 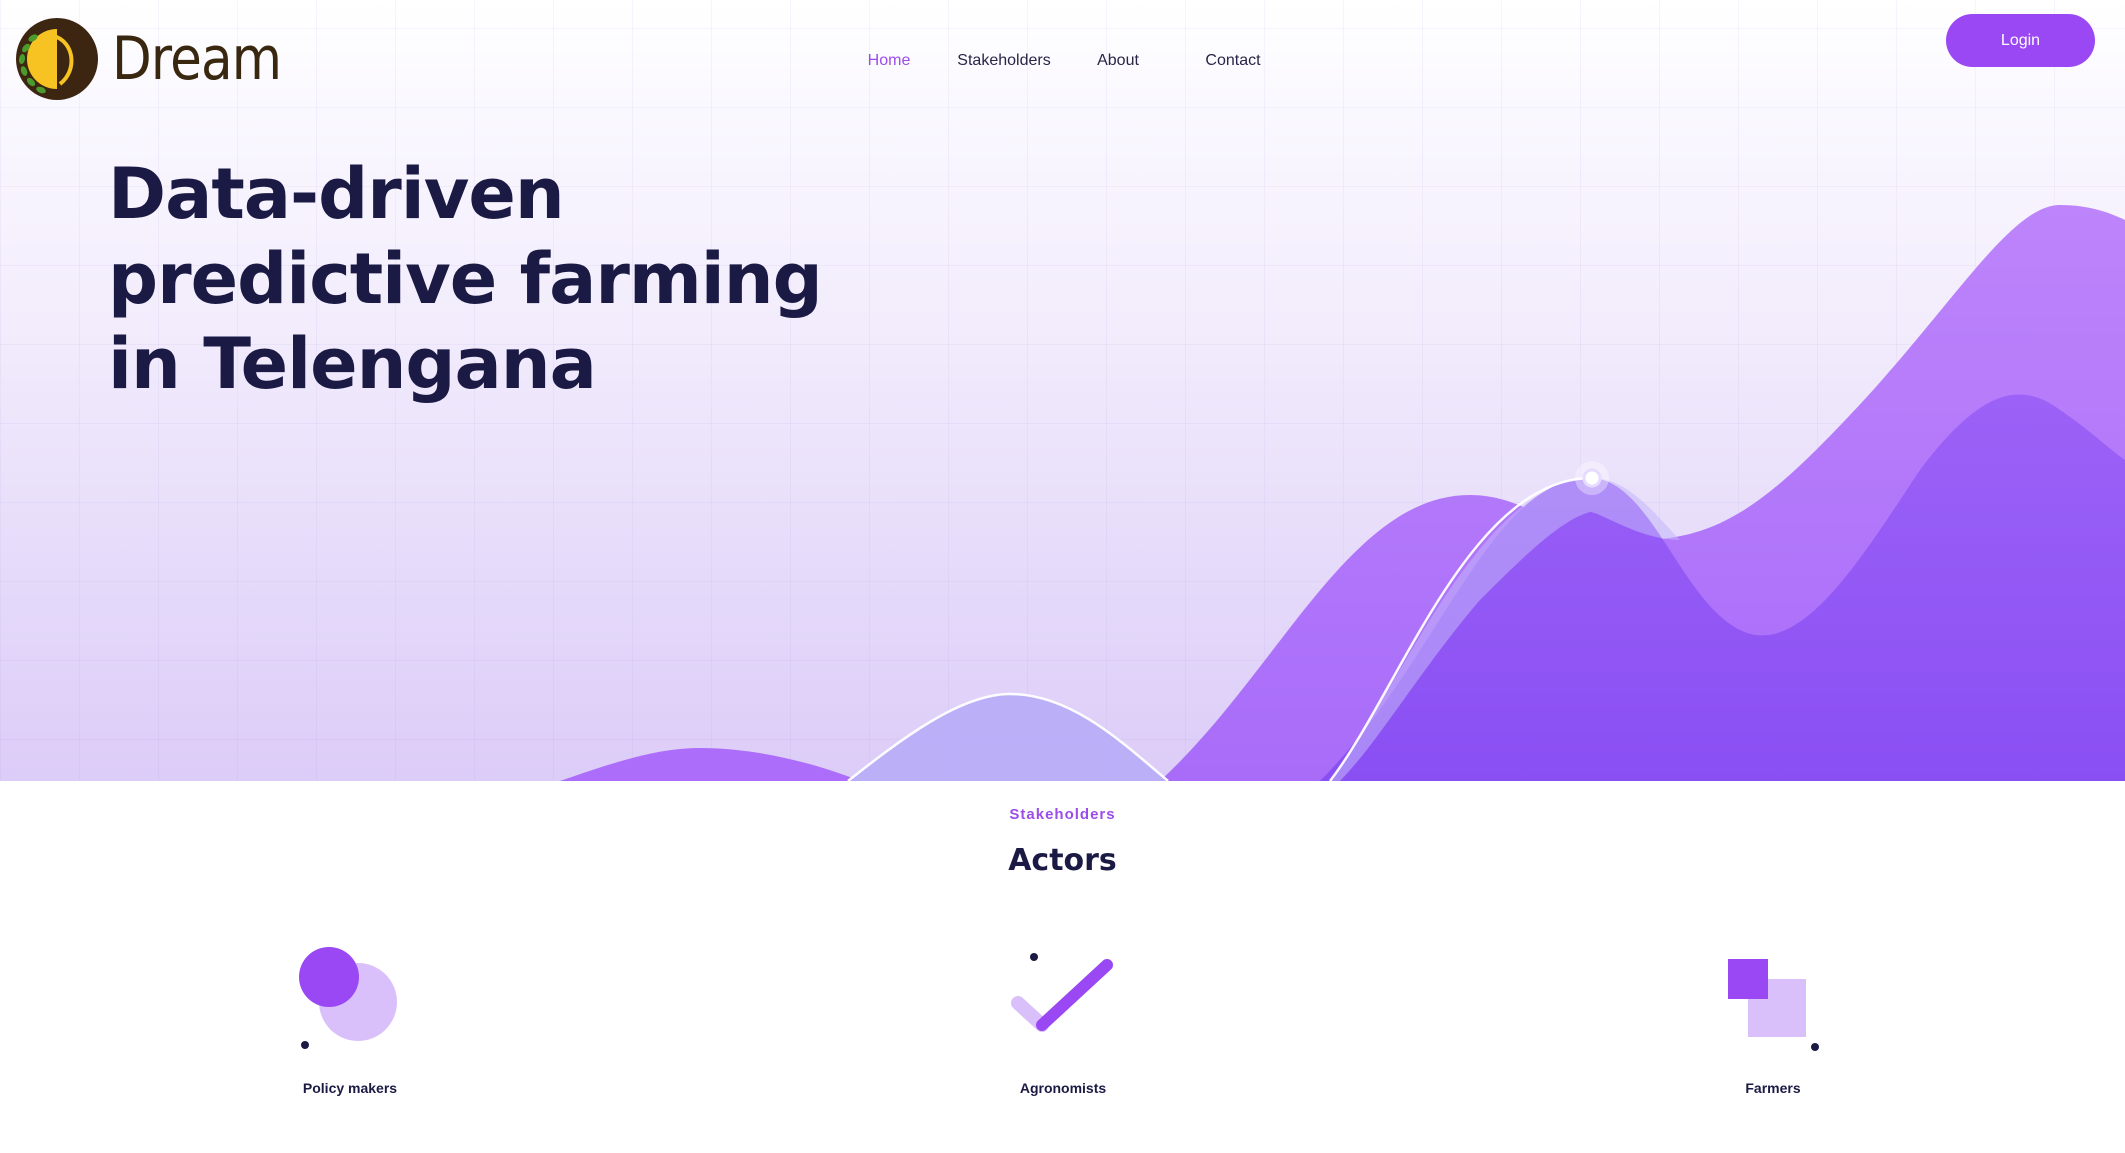 I want to click on nav-stakeholders: Stakeholders, so click(x=1003, y=61).